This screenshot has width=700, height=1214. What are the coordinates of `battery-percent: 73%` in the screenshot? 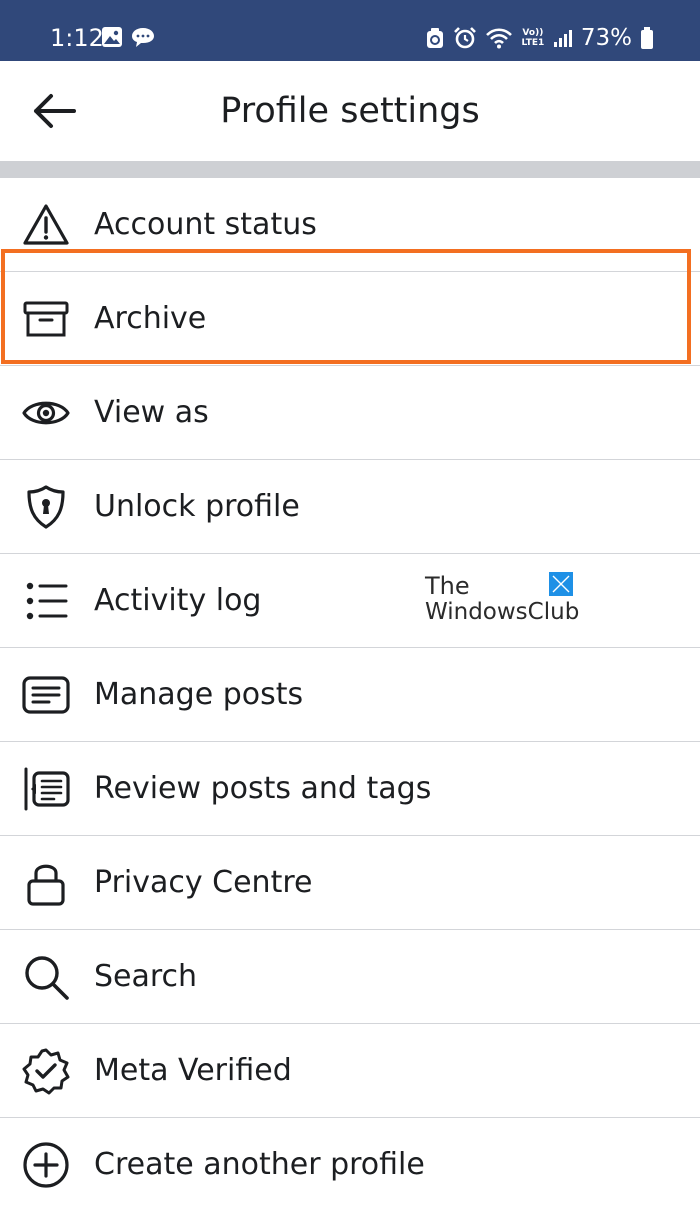 It's located at (606, 38).